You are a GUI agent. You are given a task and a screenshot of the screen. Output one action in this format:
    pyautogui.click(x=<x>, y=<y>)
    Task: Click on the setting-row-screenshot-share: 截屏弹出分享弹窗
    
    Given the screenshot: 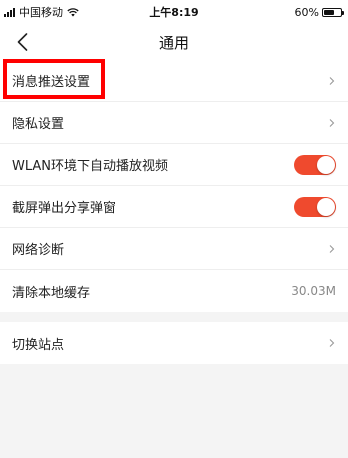 What is the action you would take?
    pyautogui.click(x=174, y=207)
    